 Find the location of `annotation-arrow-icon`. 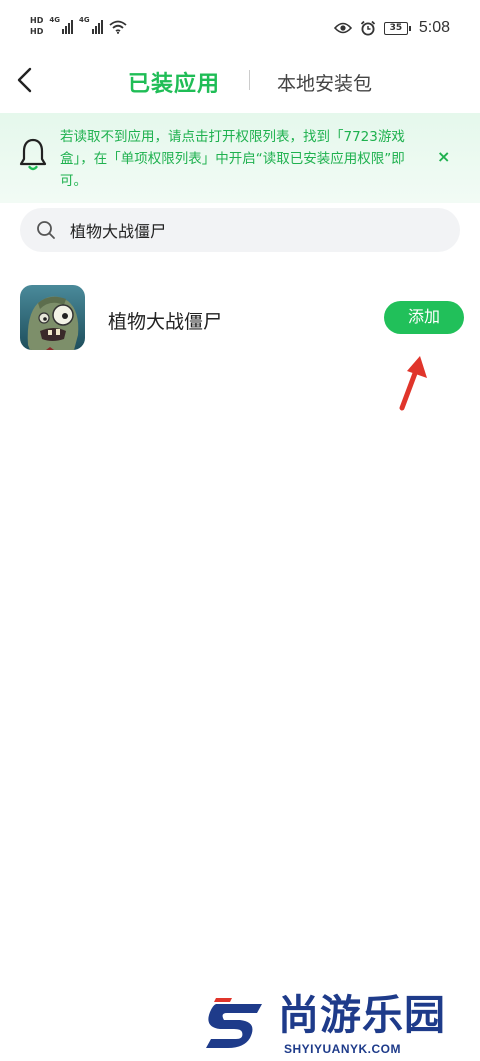

annotation-arrow-icon is located at coordinates (413, 383).